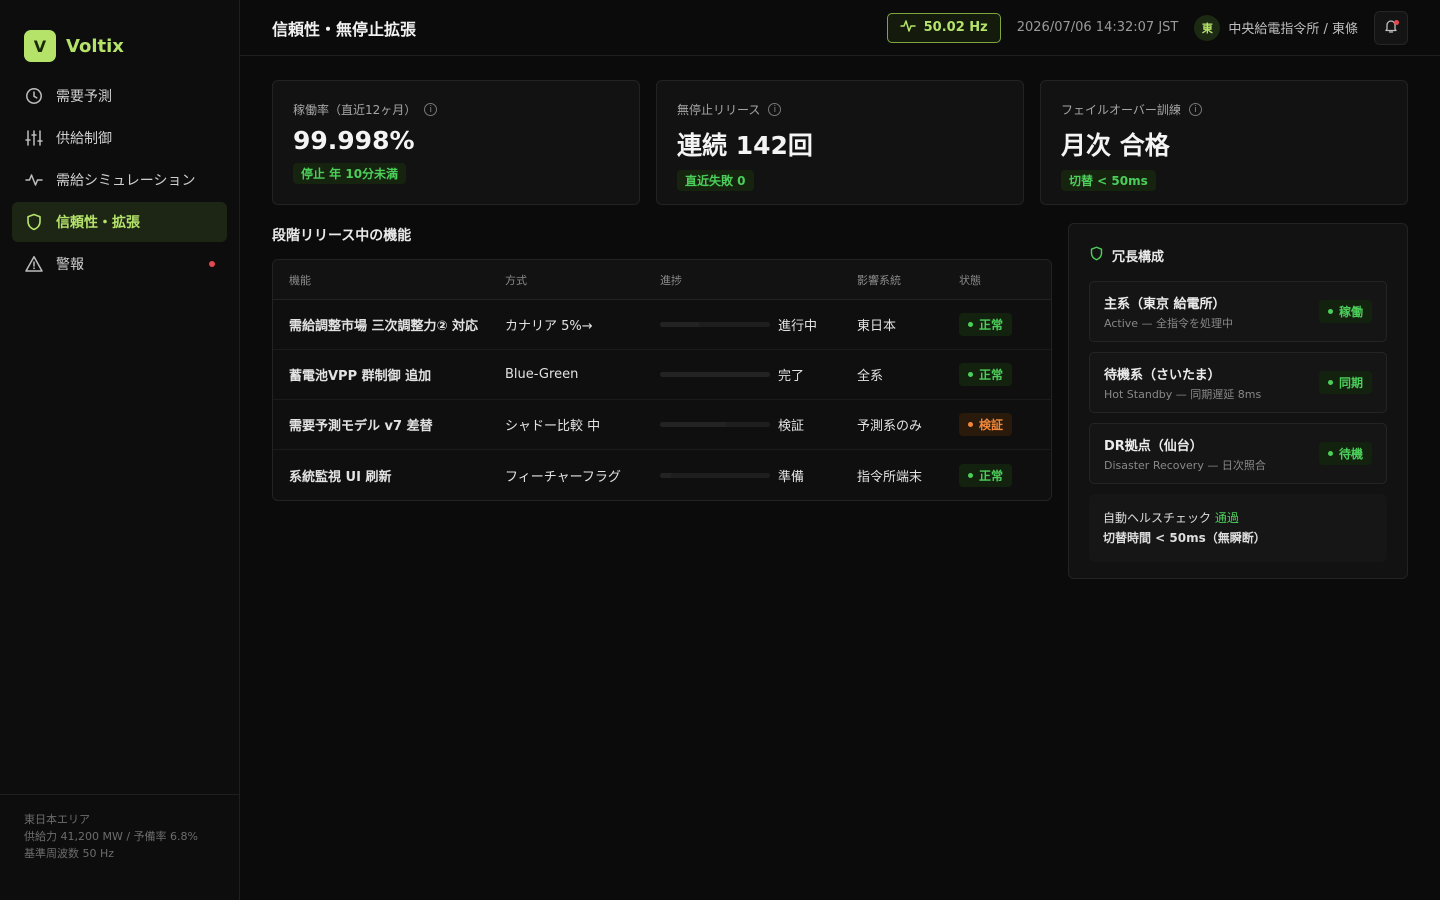 The width and height of the screenshot is (1440, 900). What do you see at coordinates (119, 264) in the screenshot?
I see `sidebar-item-alerts: 警報` at bounding box center [119, 264].